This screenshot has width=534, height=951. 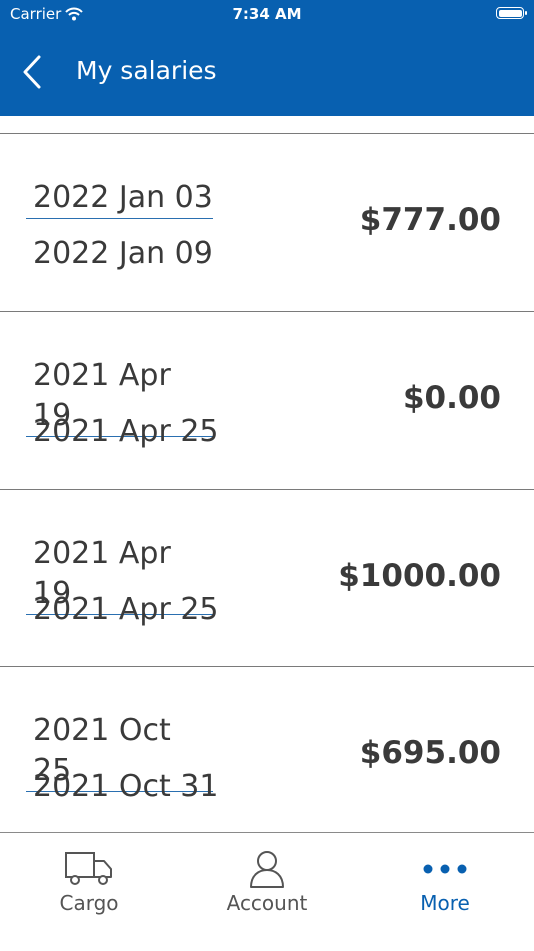 I want to click on status-time: 7:34 AM, so click(x=267, y=14).